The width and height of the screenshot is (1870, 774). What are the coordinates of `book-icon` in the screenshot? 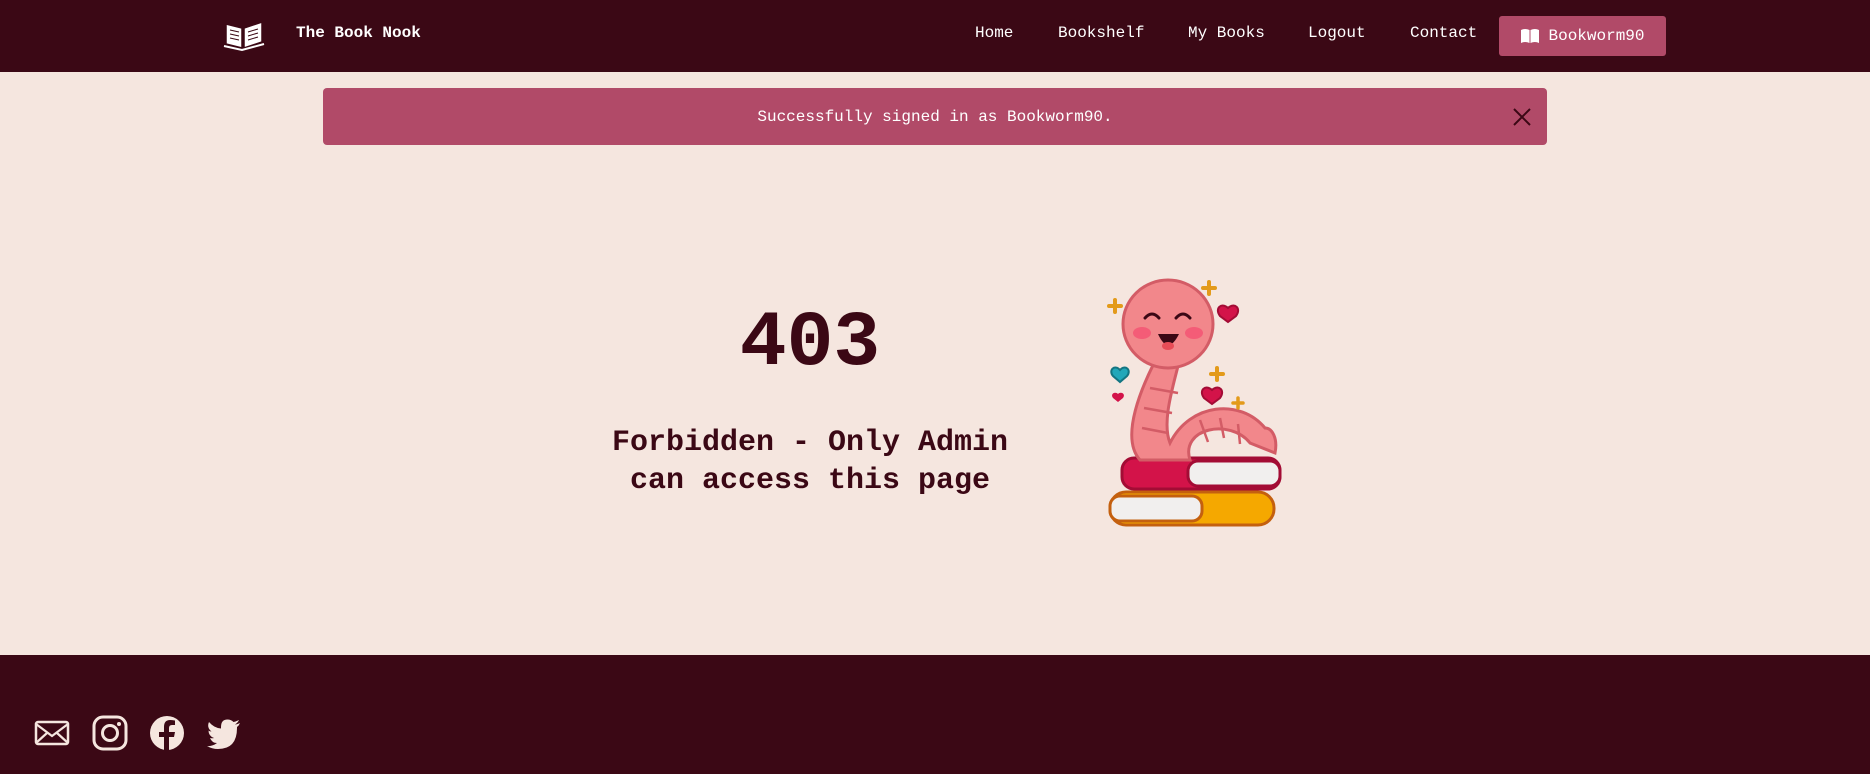 It's located at (1530, 36).